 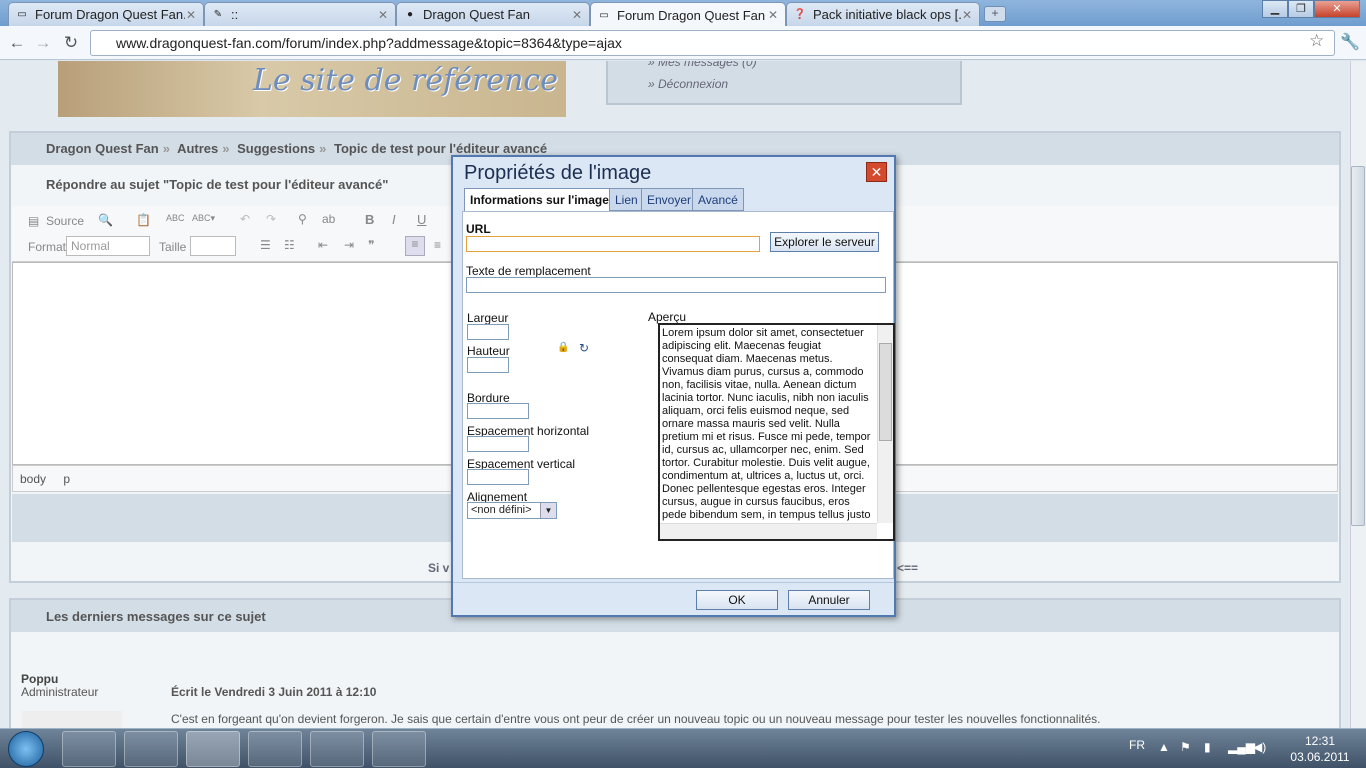 What do you see at coordinates (213, 749) in the screenshot?
I see `chrome-icon` at bounding box center [213, 749].